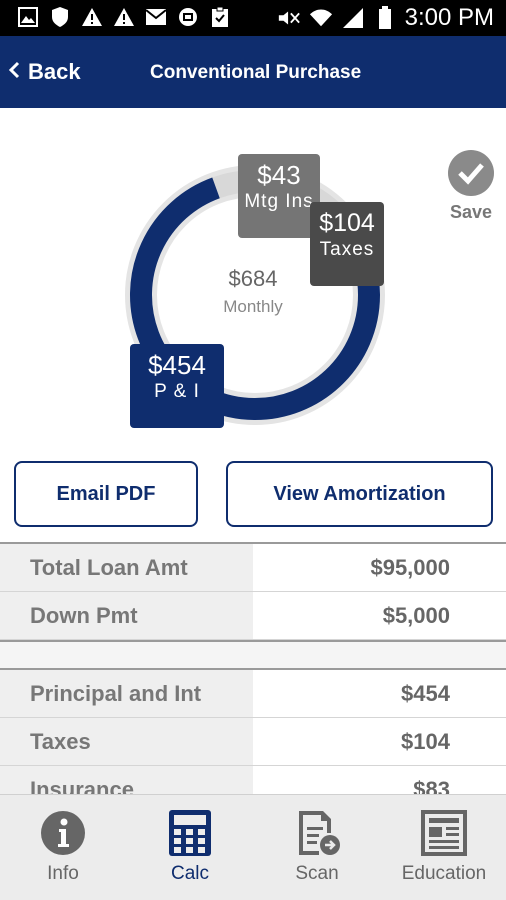  Describe the element at coordinates (321, 18) in the screenshot. I see `wifi-icon` at that location.